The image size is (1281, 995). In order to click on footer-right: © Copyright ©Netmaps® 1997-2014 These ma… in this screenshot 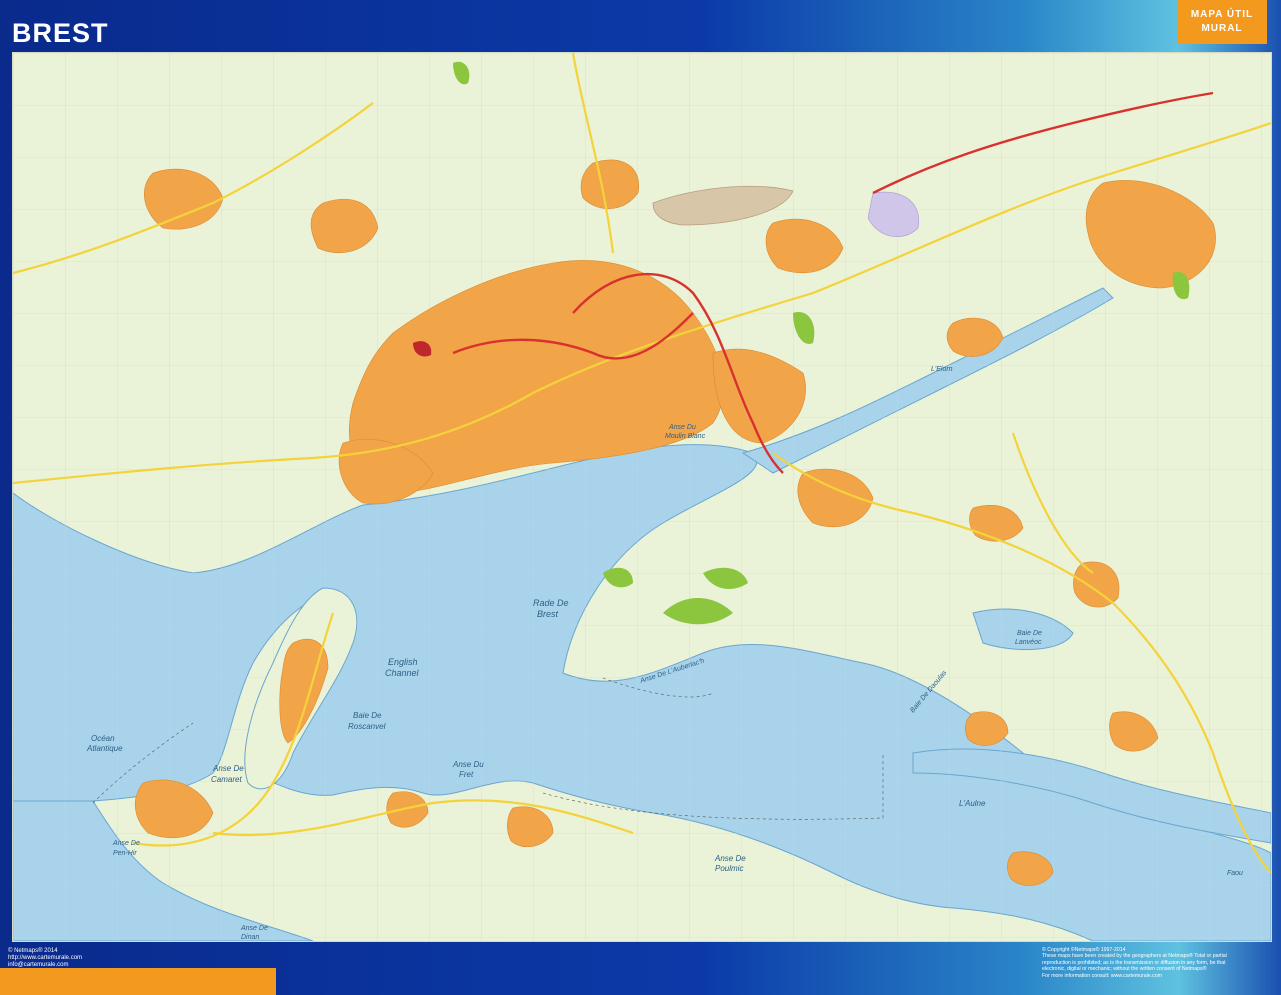, I will do `click(1157, 963)`.